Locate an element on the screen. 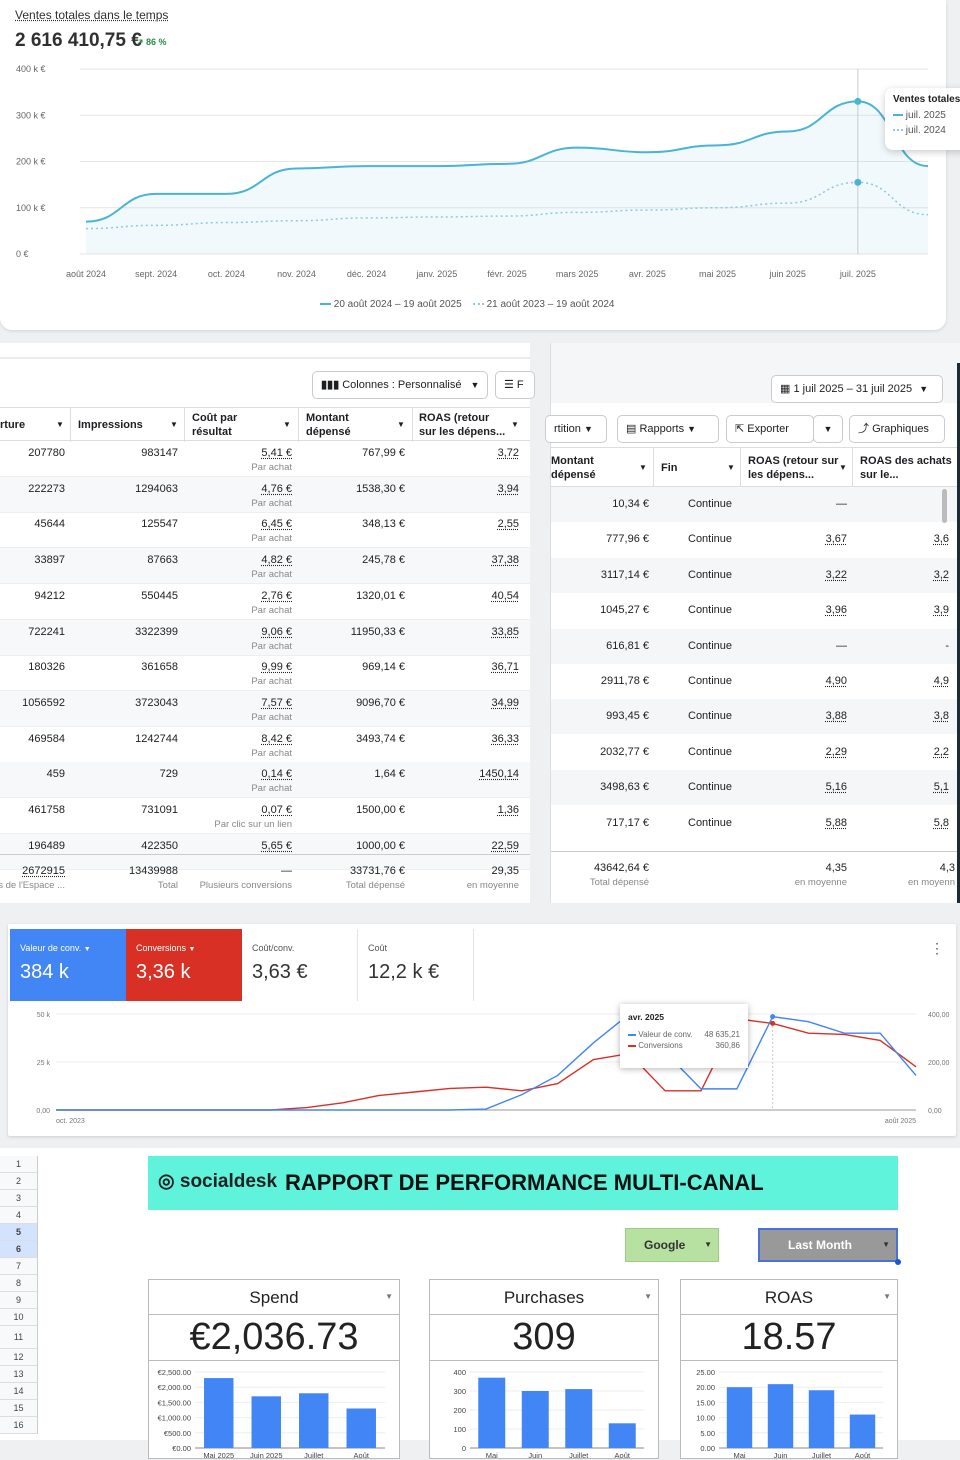 The height and width of the screenshot is (1460, 960). row-header: 10 is located at coordinates (19, 1317).